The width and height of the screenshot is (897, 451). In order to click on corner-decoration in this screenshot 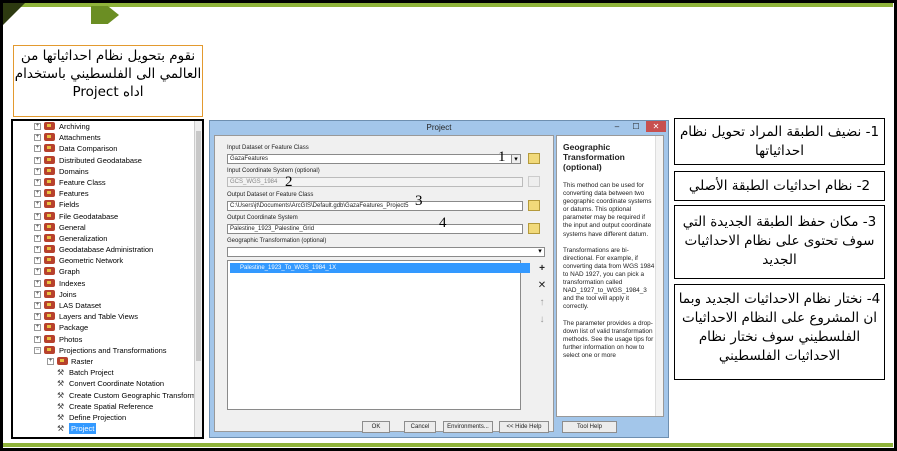, I will do `click(14, 14)`.